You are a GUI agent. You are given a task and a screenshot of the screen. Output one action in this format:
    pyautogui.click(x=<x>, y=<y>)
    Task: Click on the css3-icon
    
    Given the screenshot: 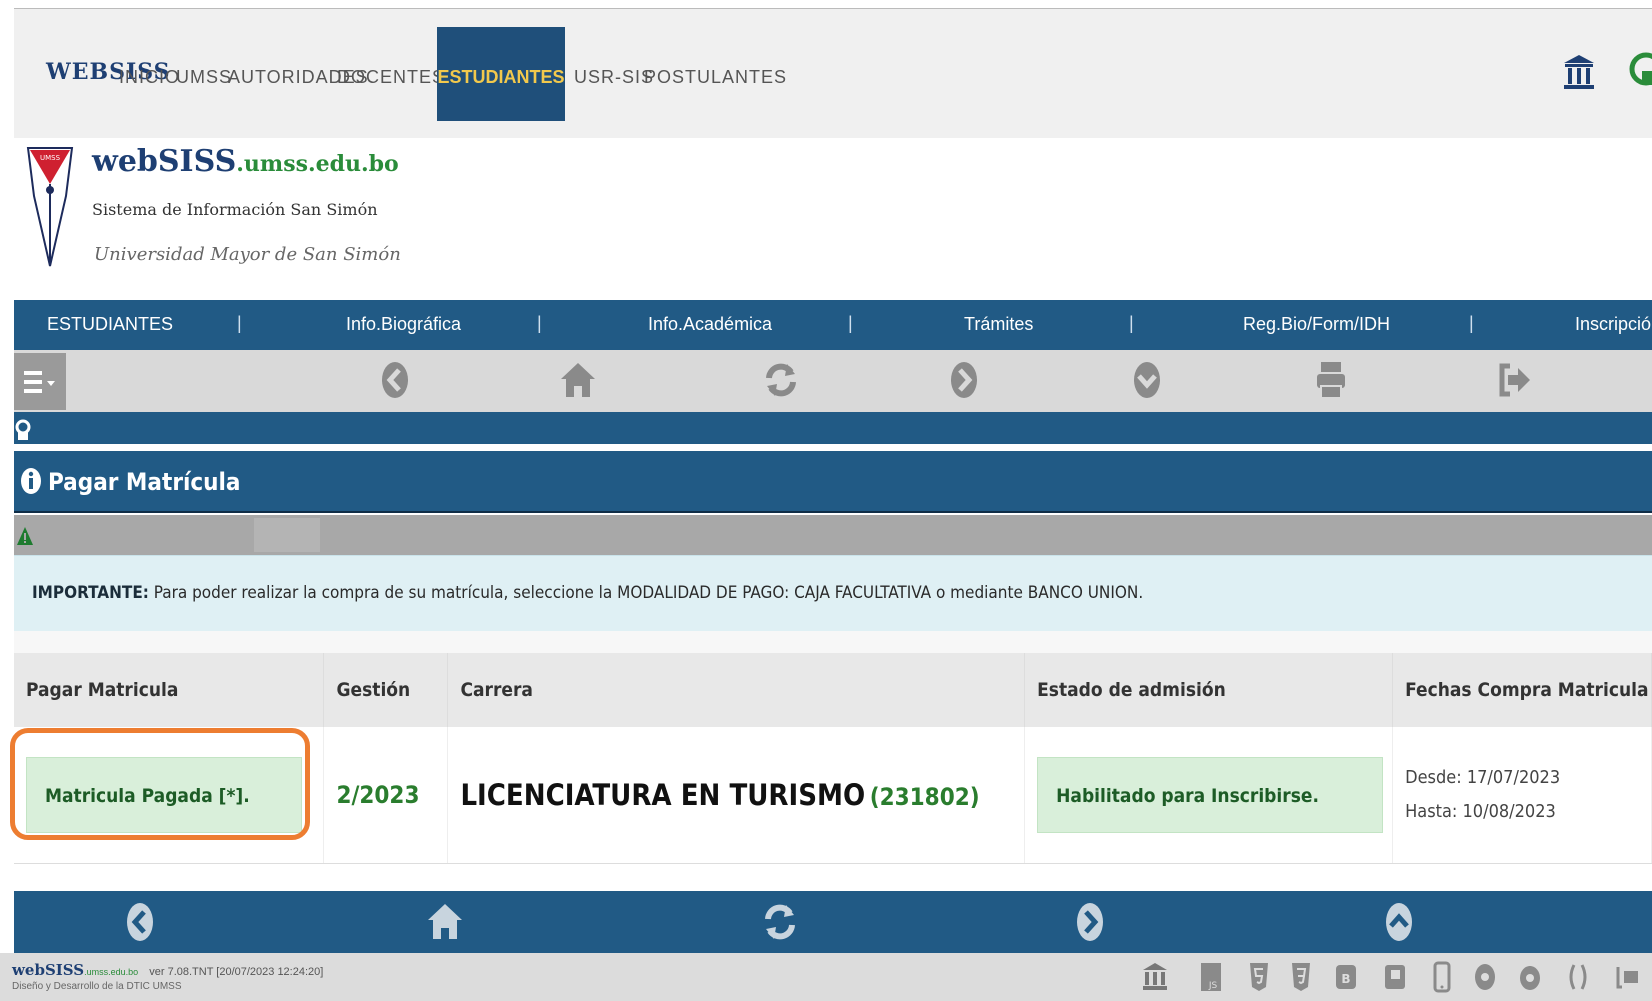 What is the action you would take?
    pyautogui.click(x=1306, y=977)
    